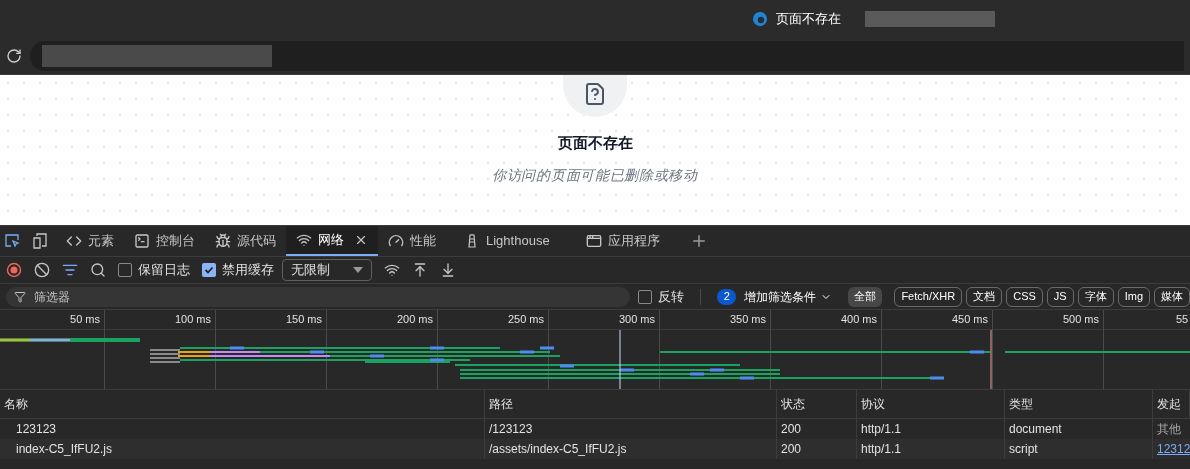 This screenshot has height=469, width=1190. What do you see at coordinates (1080, 320) in the screenshot?
I see `tick-label: 500 ms` at bounding box center [1080, 320].